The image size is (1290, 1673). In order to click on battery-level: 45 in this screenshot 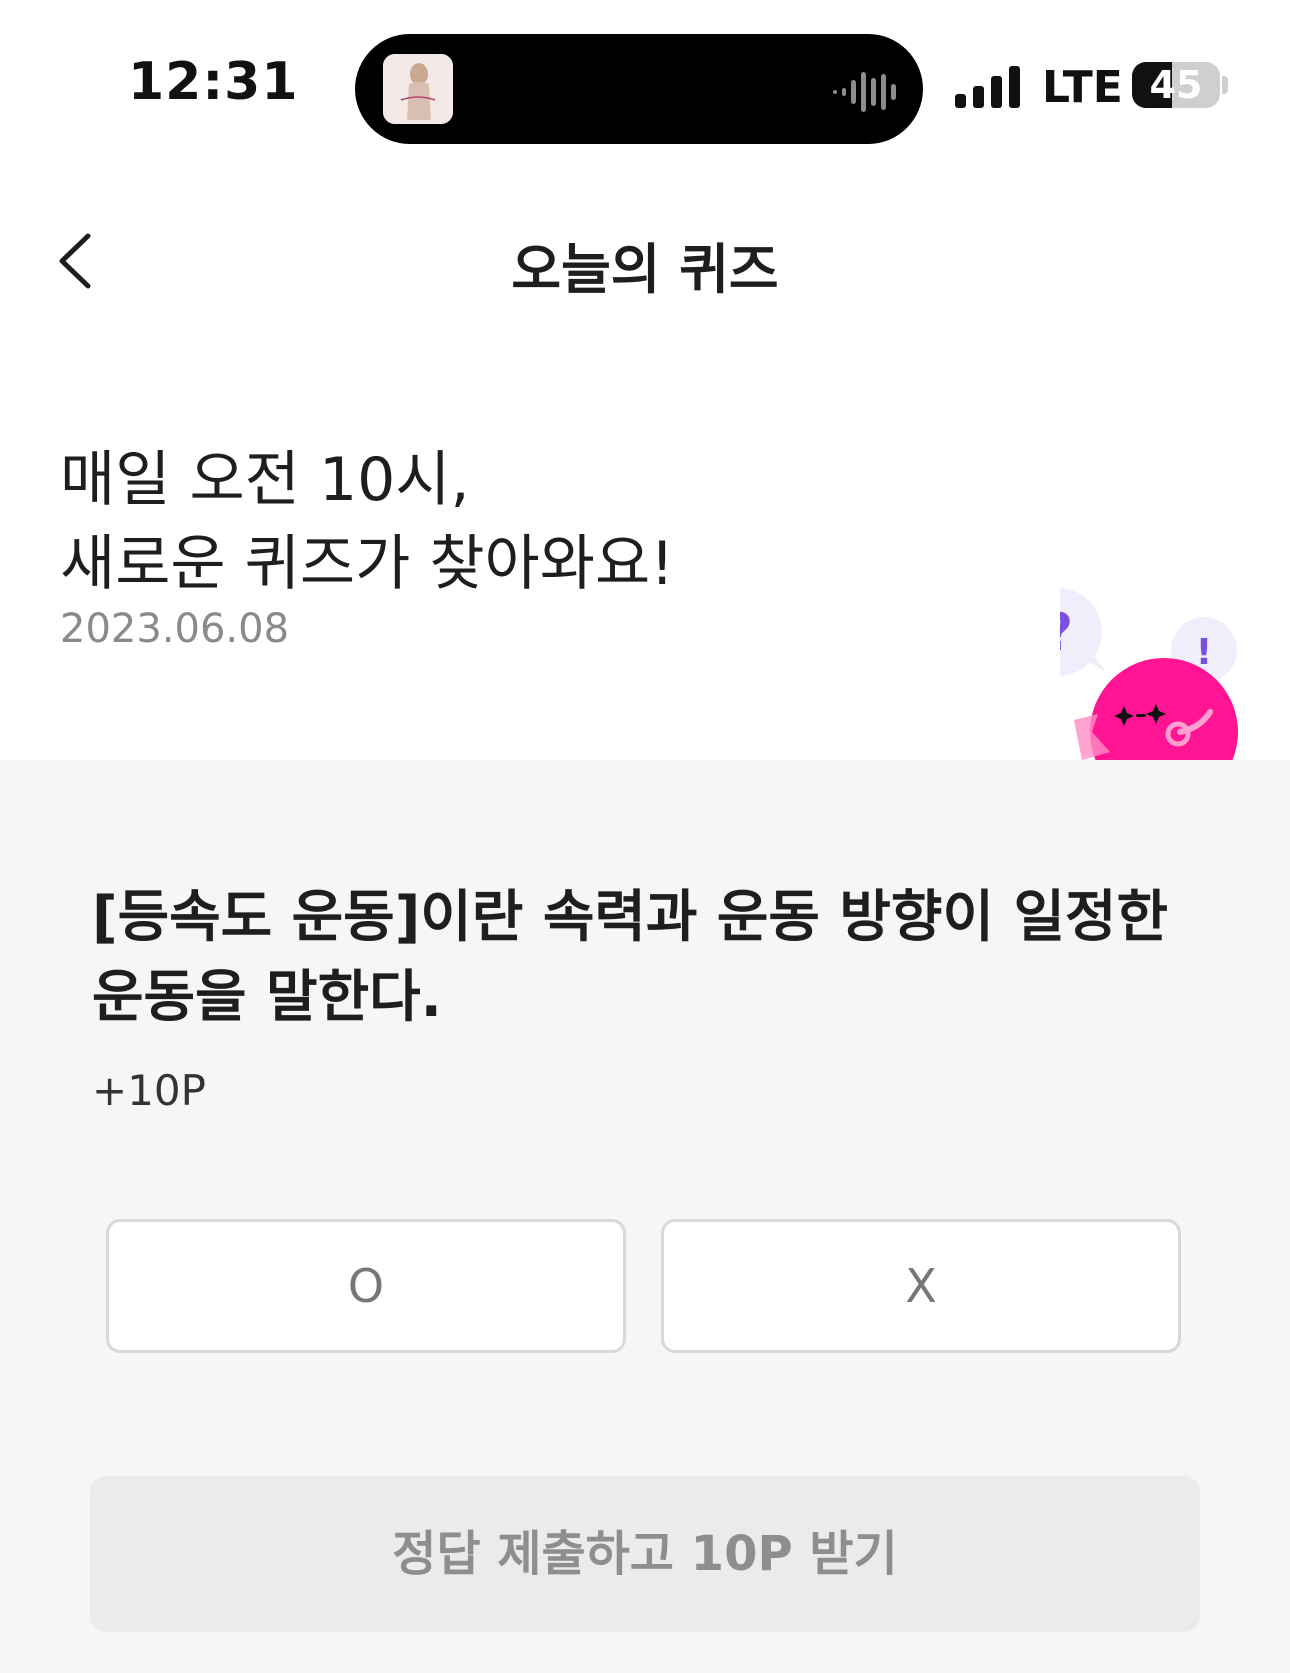, I will do `click(1176, 85)`.